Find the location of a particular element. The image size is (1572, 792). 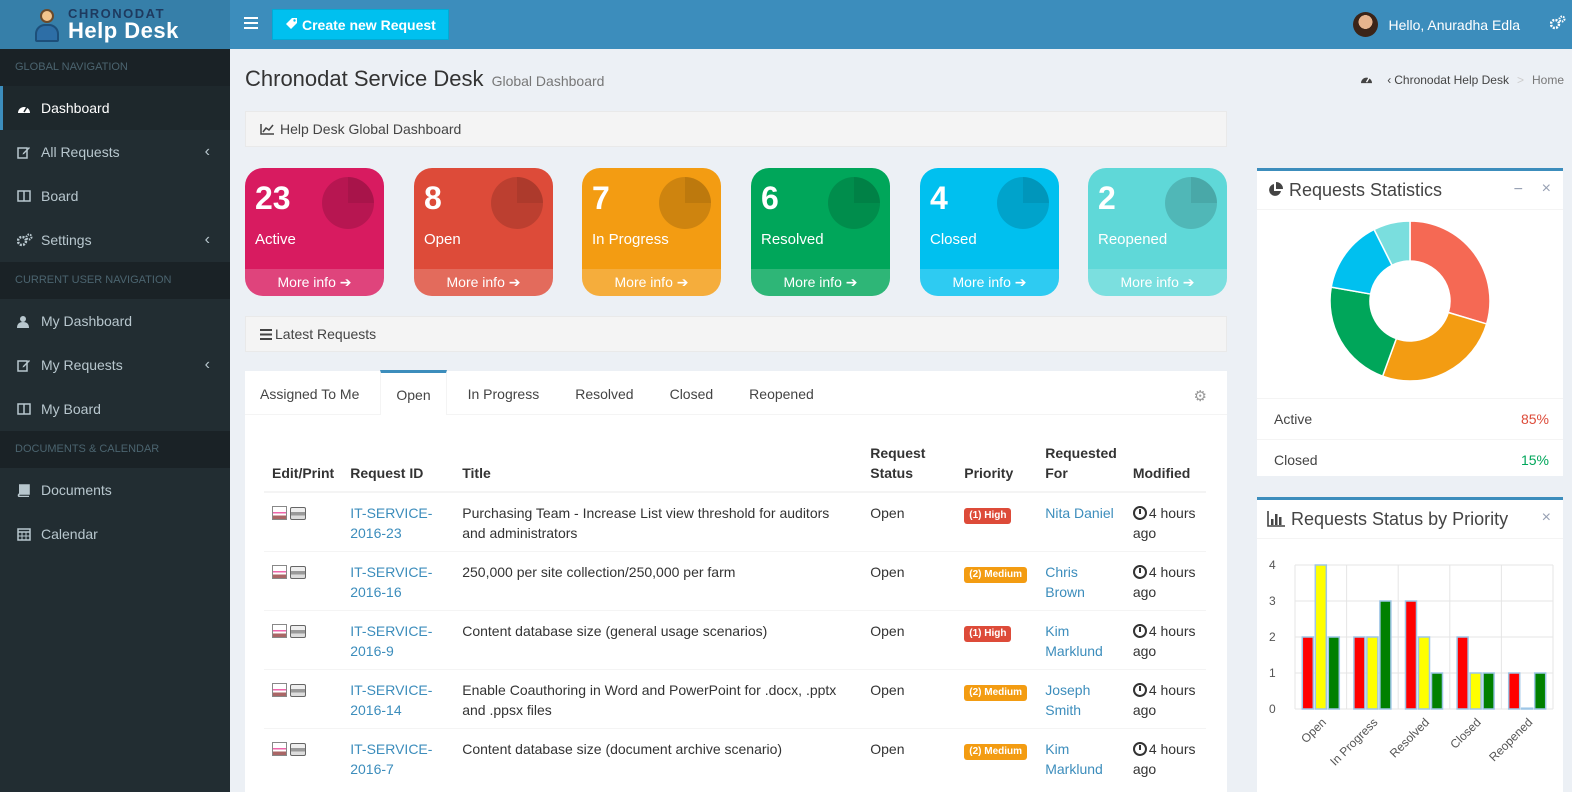

sidebar-item-my-requests: My Requests ‹ is located at coordinates (115, 365).